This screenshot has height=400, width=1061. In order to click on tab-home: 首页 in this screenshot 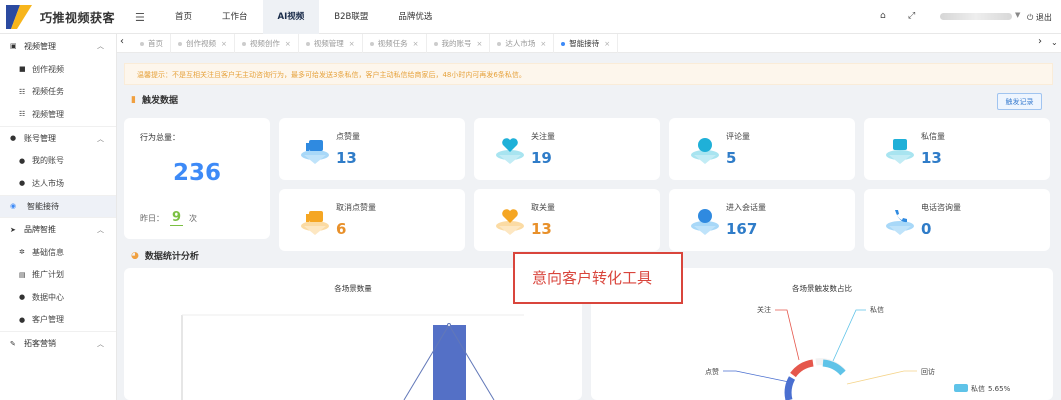, I will do `click(152, 43)`.